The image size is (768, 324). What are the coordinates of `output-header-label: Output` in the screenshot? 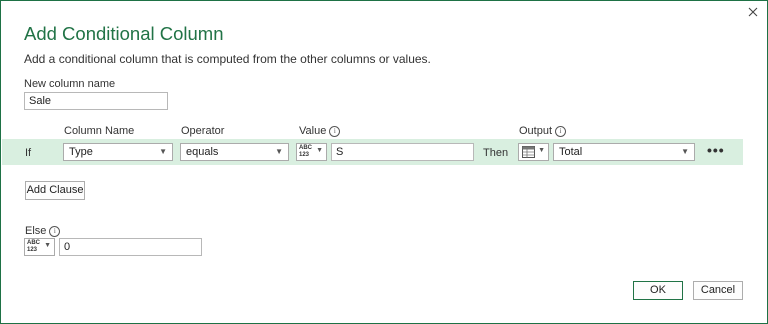 It's located at (536, 131).